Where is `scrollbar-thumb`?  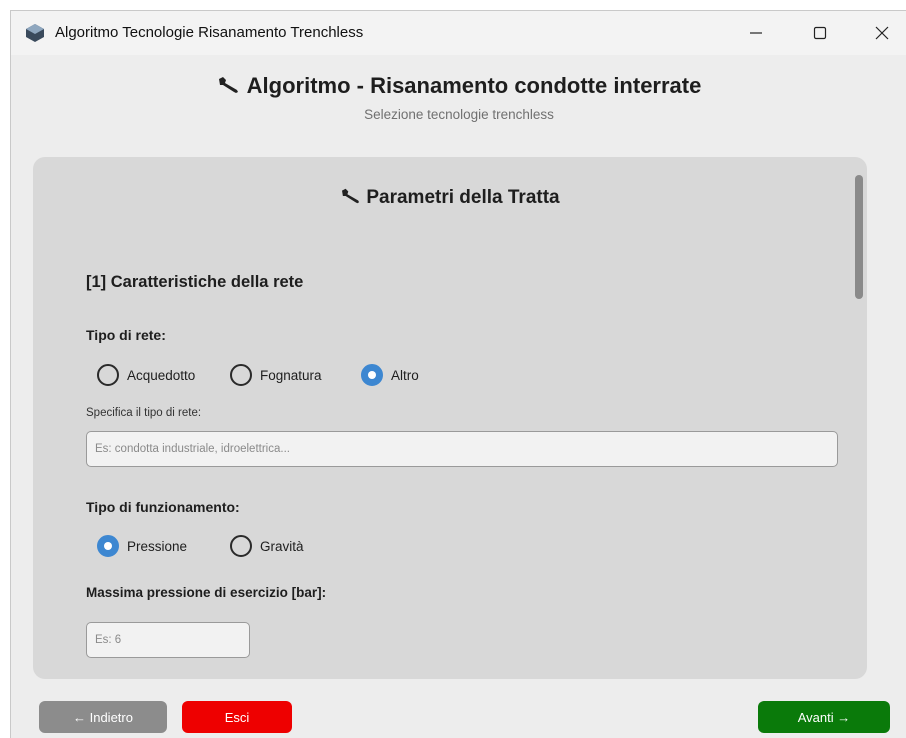
scrollbar-thumb is located at coordinates (859, 237).